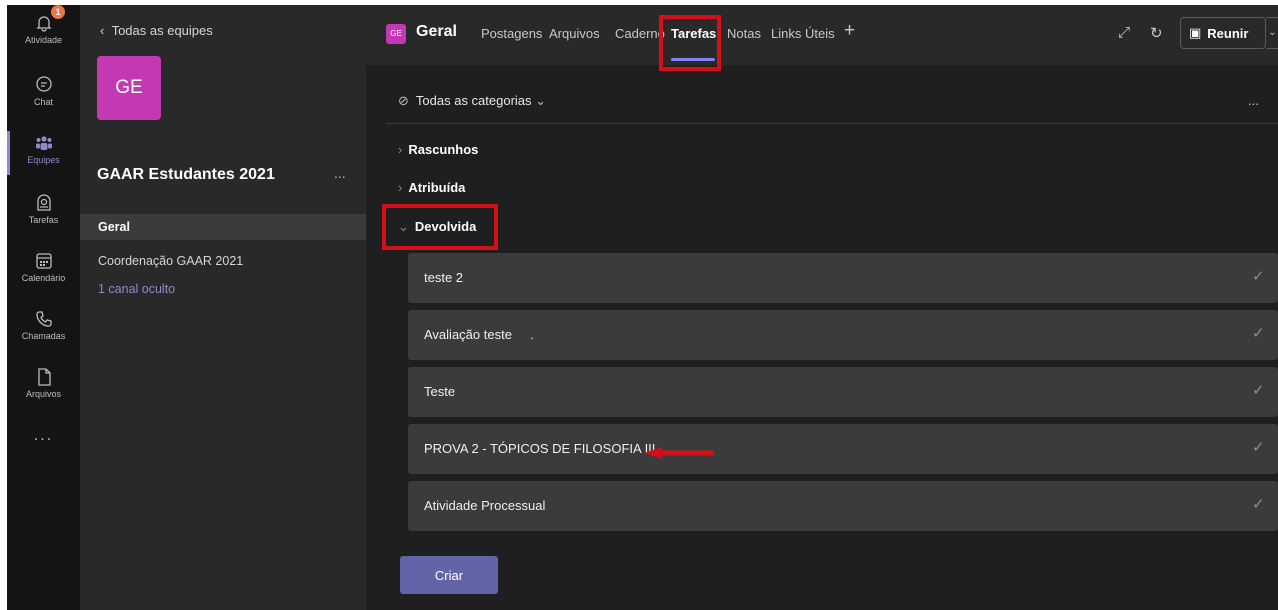 The width and height of the screenshot is (1278, 610). I want to click on assignment-title: teste 2, so click(444, 277).